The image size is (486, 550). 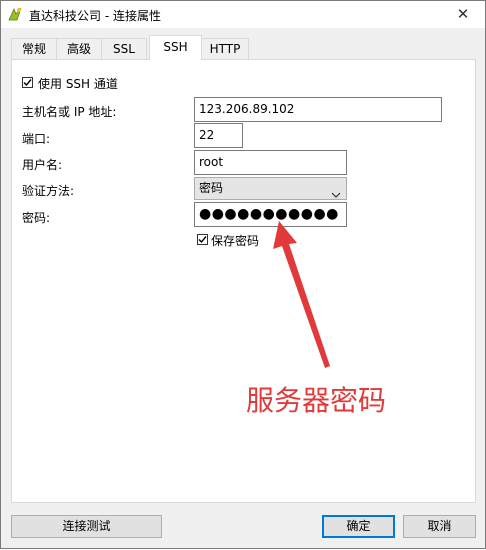 What do you see at coordinates (175, 47) in the screenshot?
I see `tab-ssh: SSH` at bounding box center [175, 47].